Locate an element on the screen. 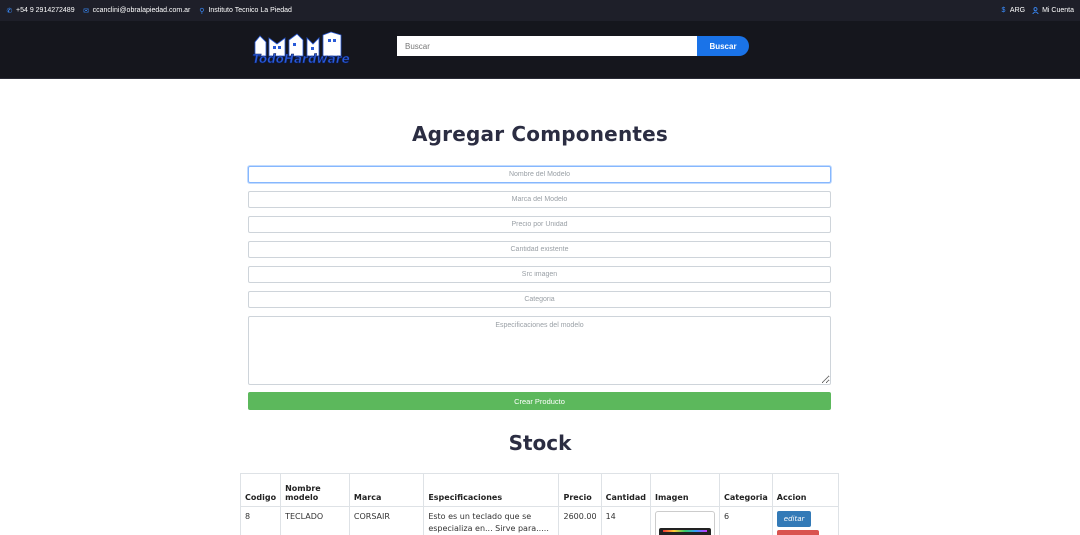  create-product-button: Crear Producto is located at coordinates (539, 401).